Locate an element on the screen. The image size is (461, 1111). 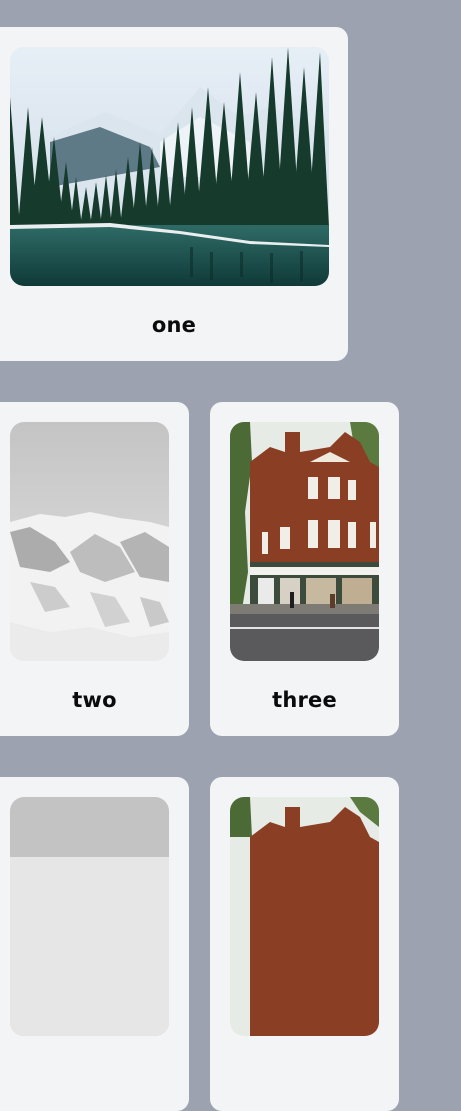
gallery-card-three: three is located at coordinates (304, 569).